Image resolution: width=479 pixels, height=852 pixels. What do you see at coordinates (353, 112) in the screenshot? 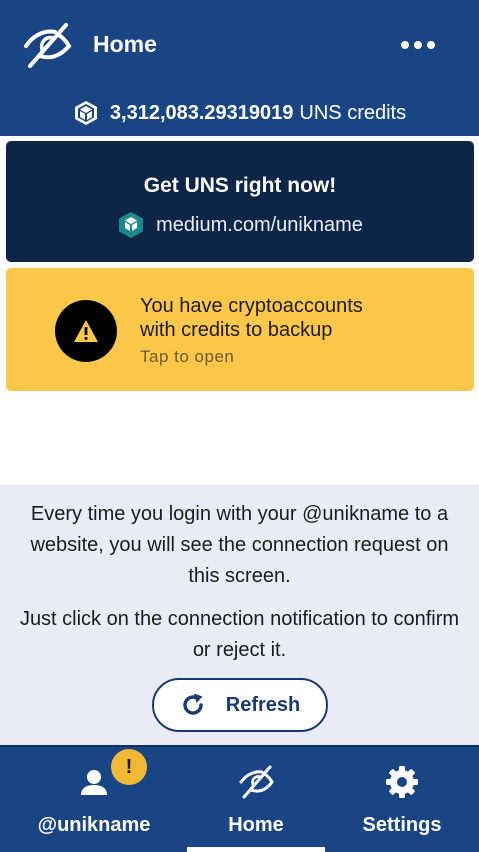
I see `credits-unit: UNS credits` at bounding box center [353, 112].